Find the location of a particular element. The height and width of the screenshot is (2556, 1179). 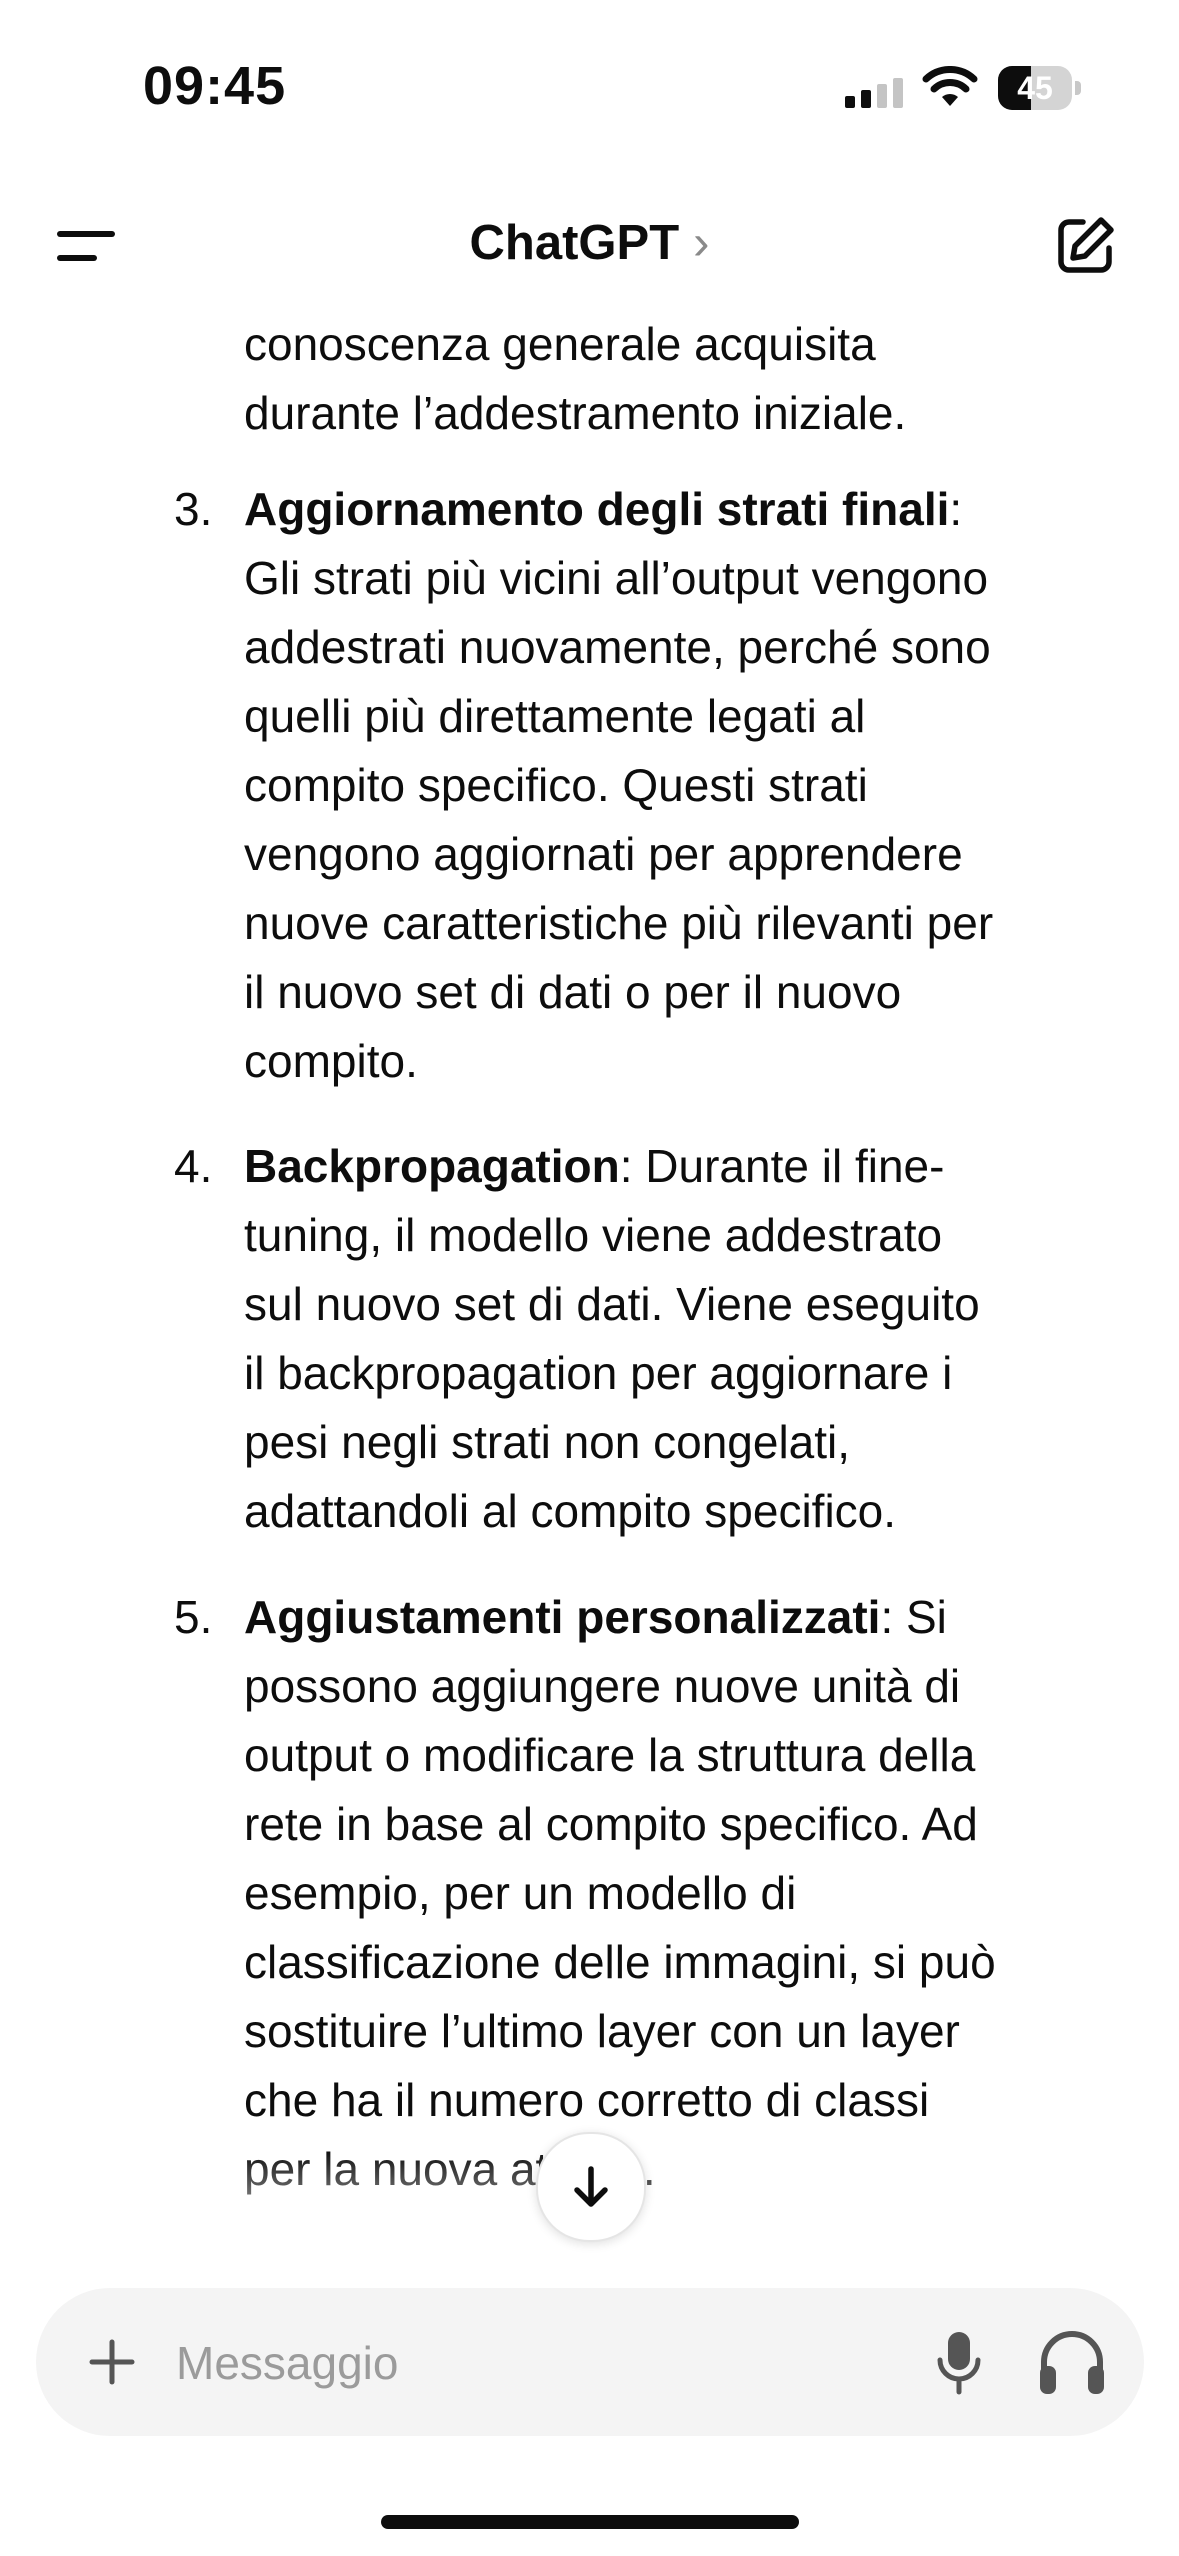

page-title: ChatGPT is located at coordinates (574, 243).